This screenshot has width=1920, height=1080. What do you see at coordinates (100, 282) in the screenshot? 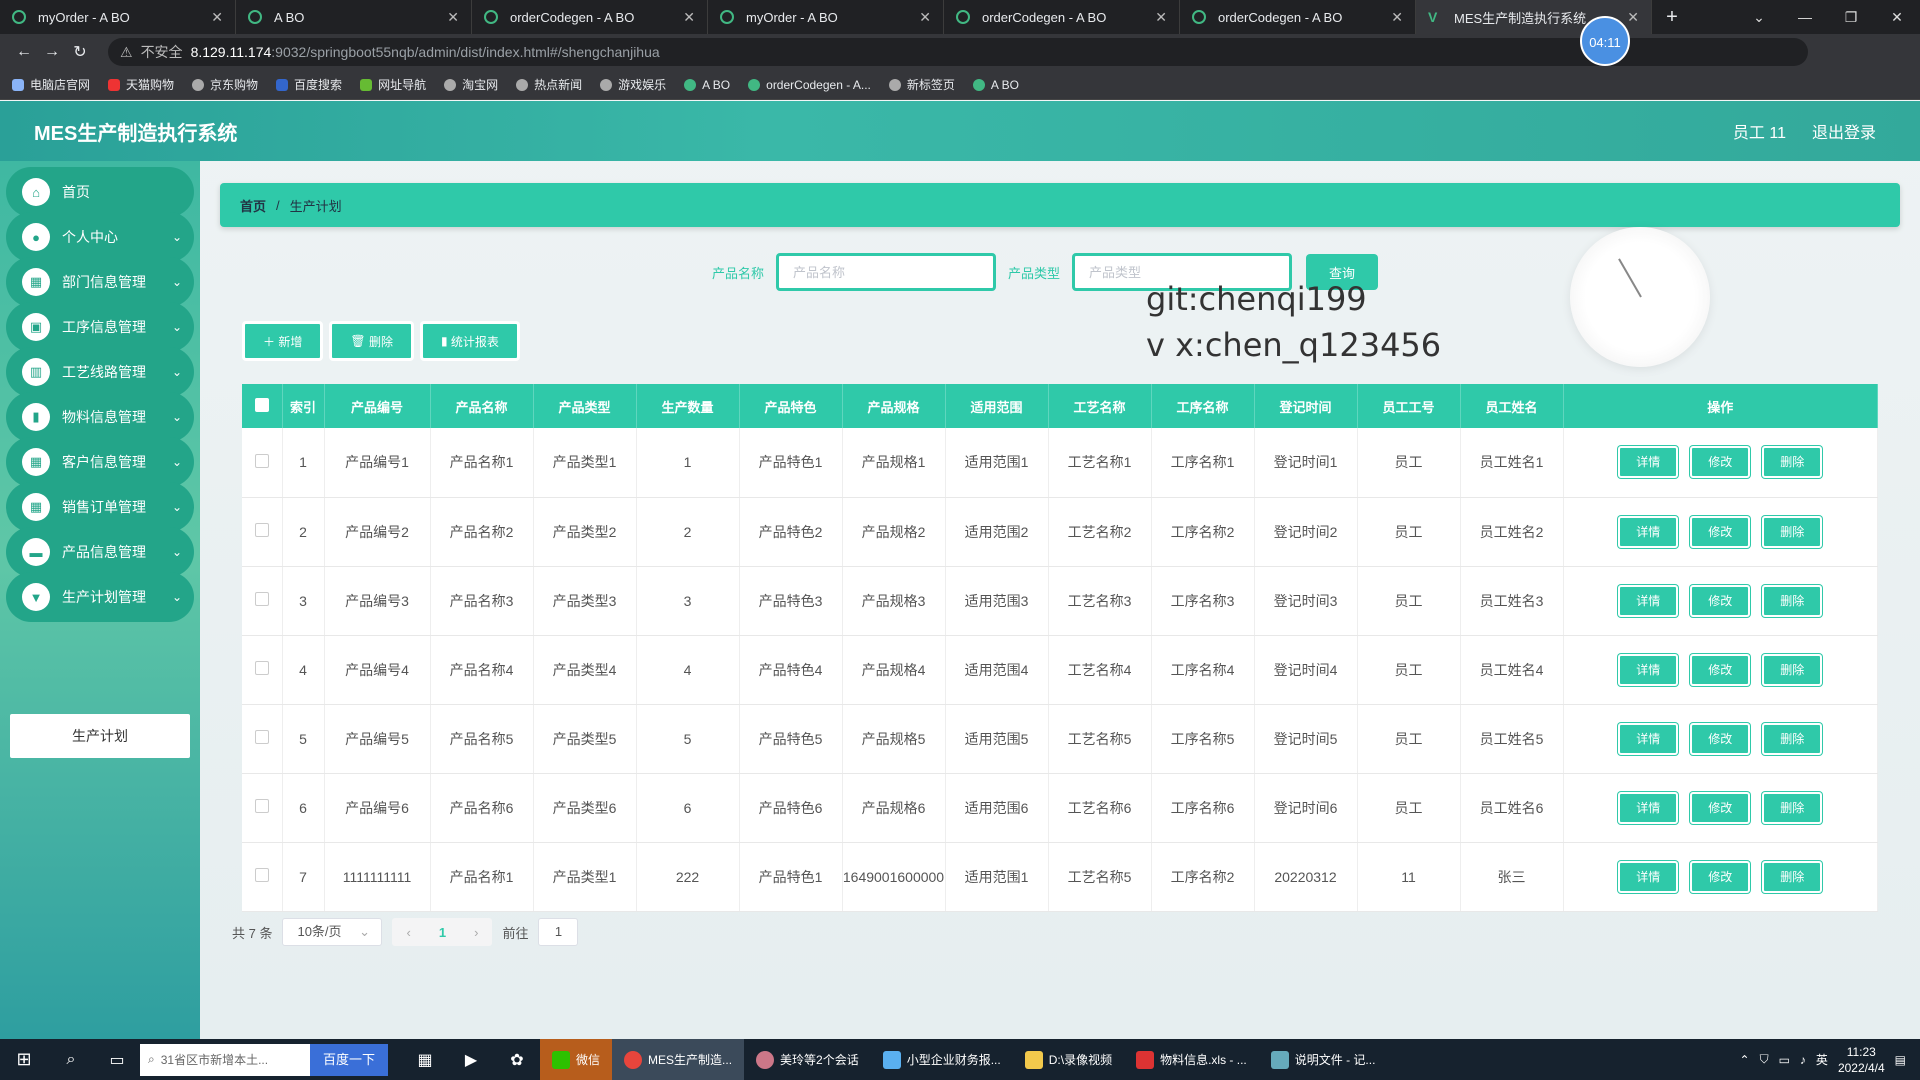
I see `sidebar-item-department: ▦ 部门信息管理 ⌄` at bounding box center [100, 282].